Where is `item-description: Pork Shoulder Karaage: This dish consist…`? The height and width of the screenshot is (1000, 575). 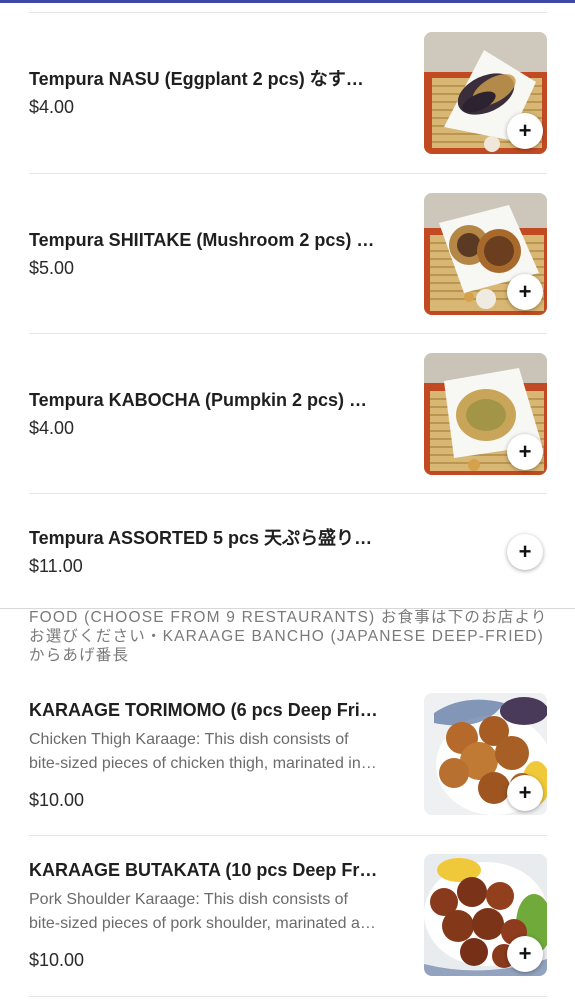 item-description: Pork Shoulder Karaage: This dish consist… is located at coordinates (203, 911).